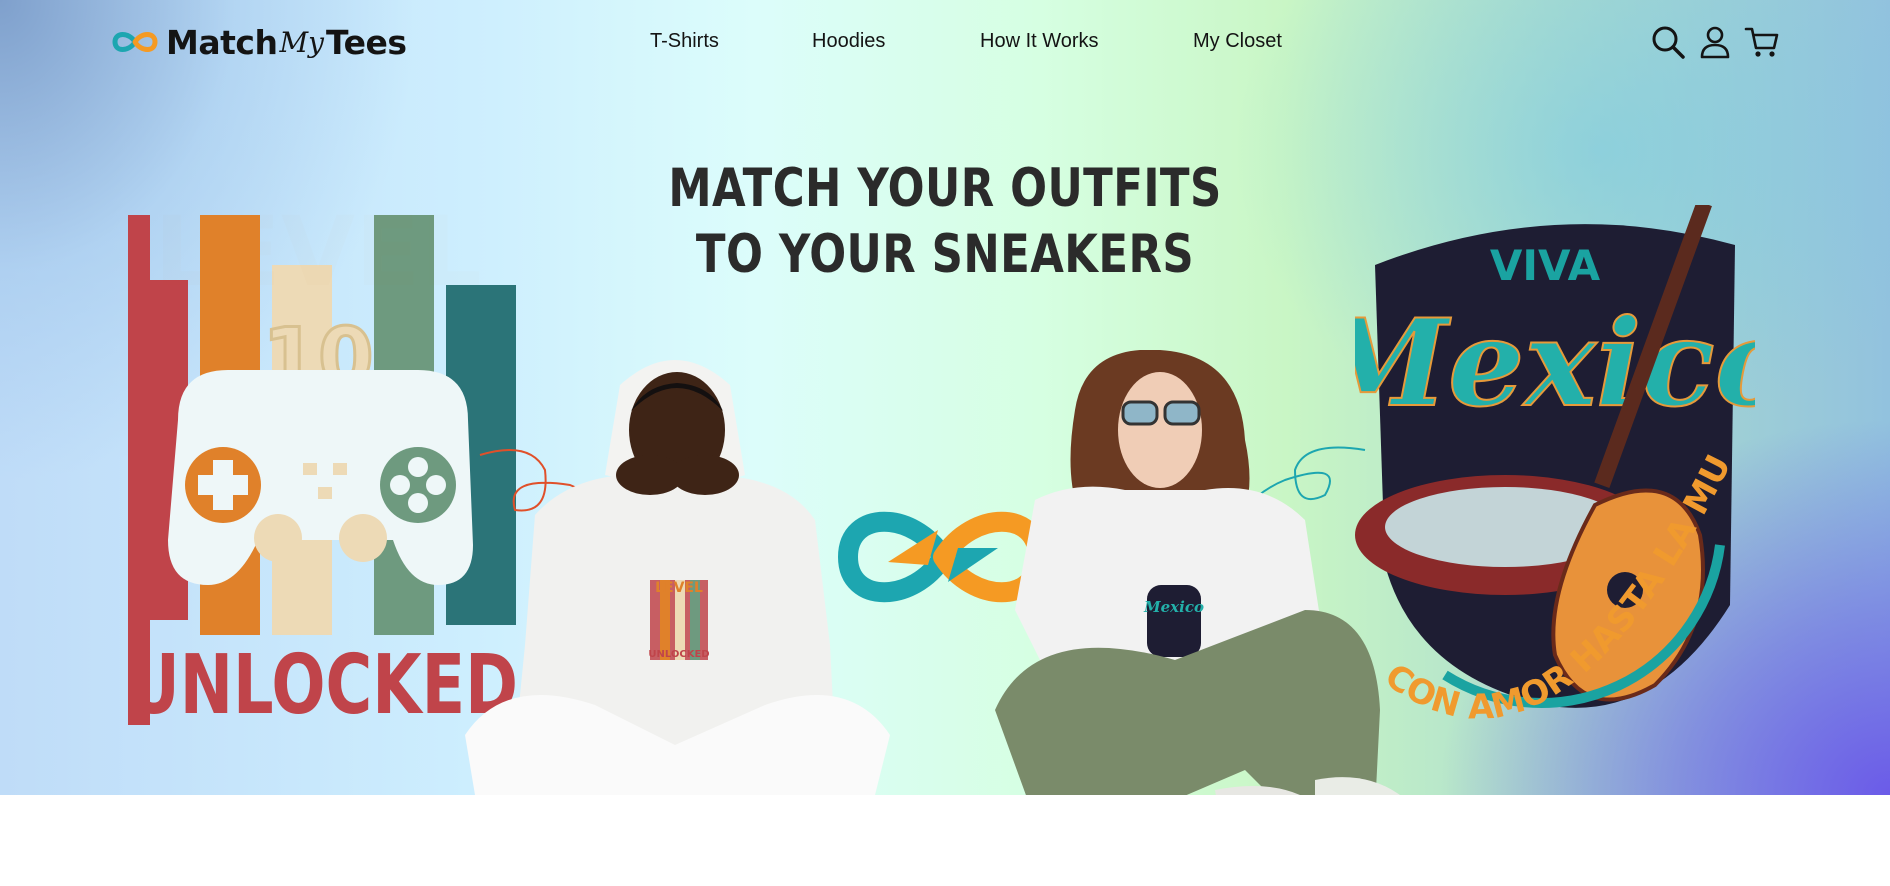 The image size is (1890, 886). I want to click on model-tshirt-photo: Mexico, so click(1197, 572).